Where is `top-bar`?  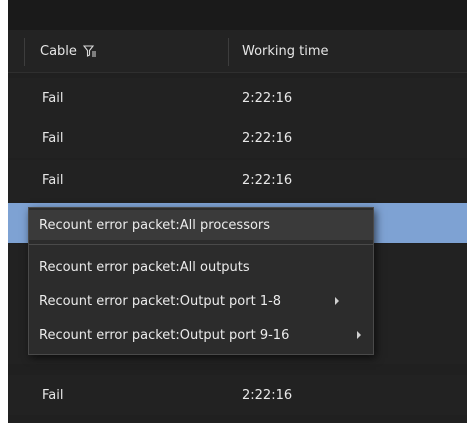 top-bar is located at coordinates (237, 15).